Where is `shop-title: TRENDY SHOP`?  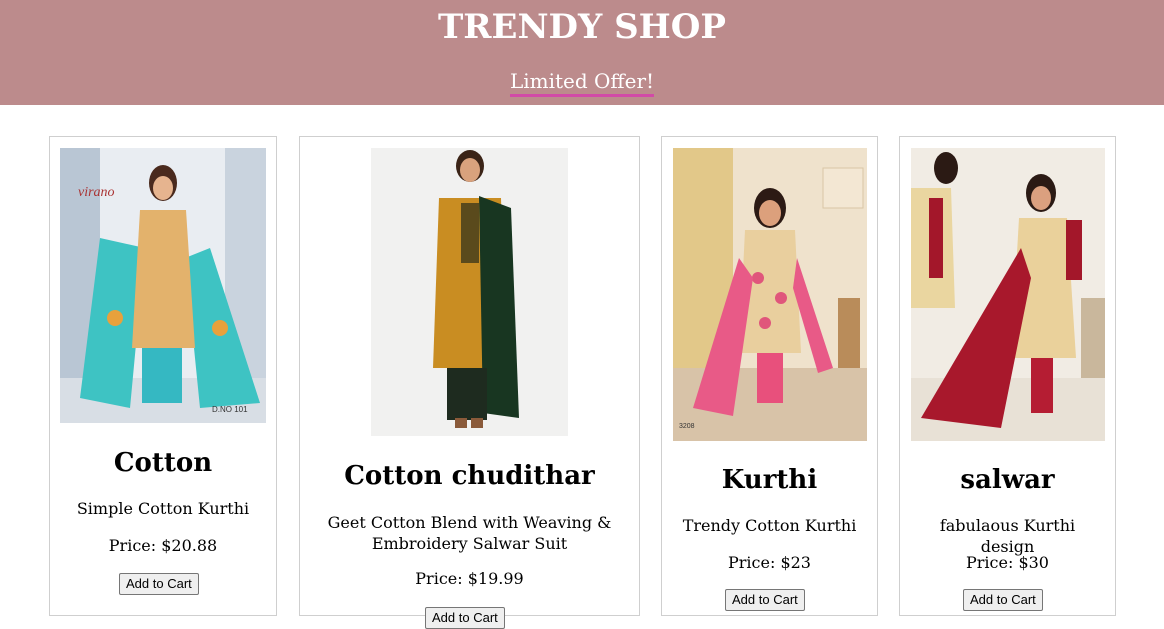
shop-title: TRENDY SHOP is located at coordinates (581, 27).